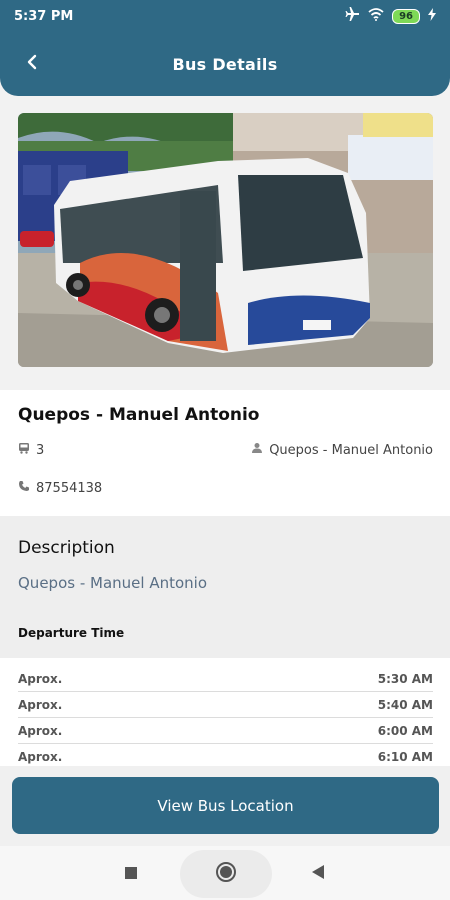 Image resolution: width=450 pixels, height=900 pixels. I want to click on phone-info: 87554138, so click(60, 488).